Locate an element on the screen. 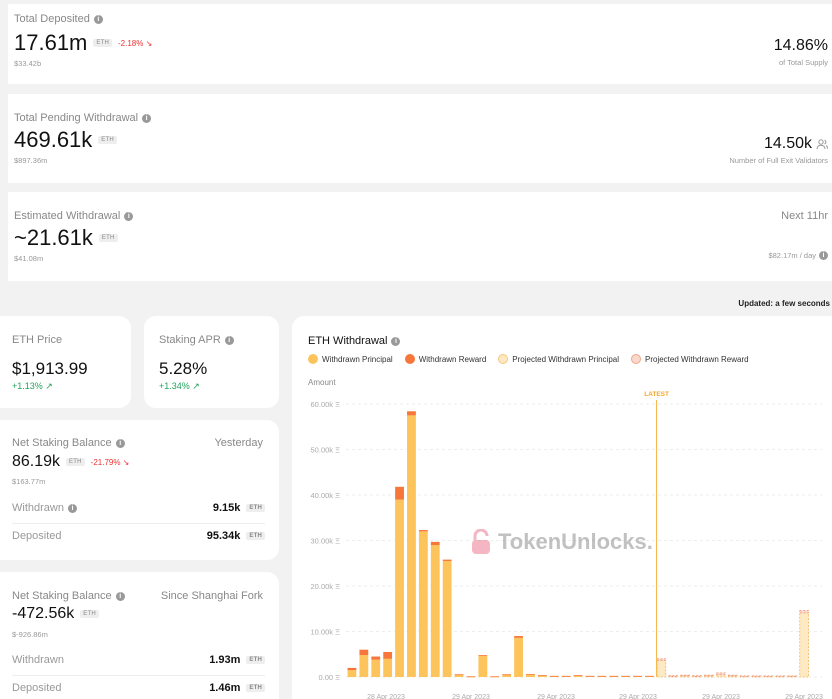 The width and height of the screenshot is (832, 699). latest-marker-label: LATEST is located at coordinates (656, 394).